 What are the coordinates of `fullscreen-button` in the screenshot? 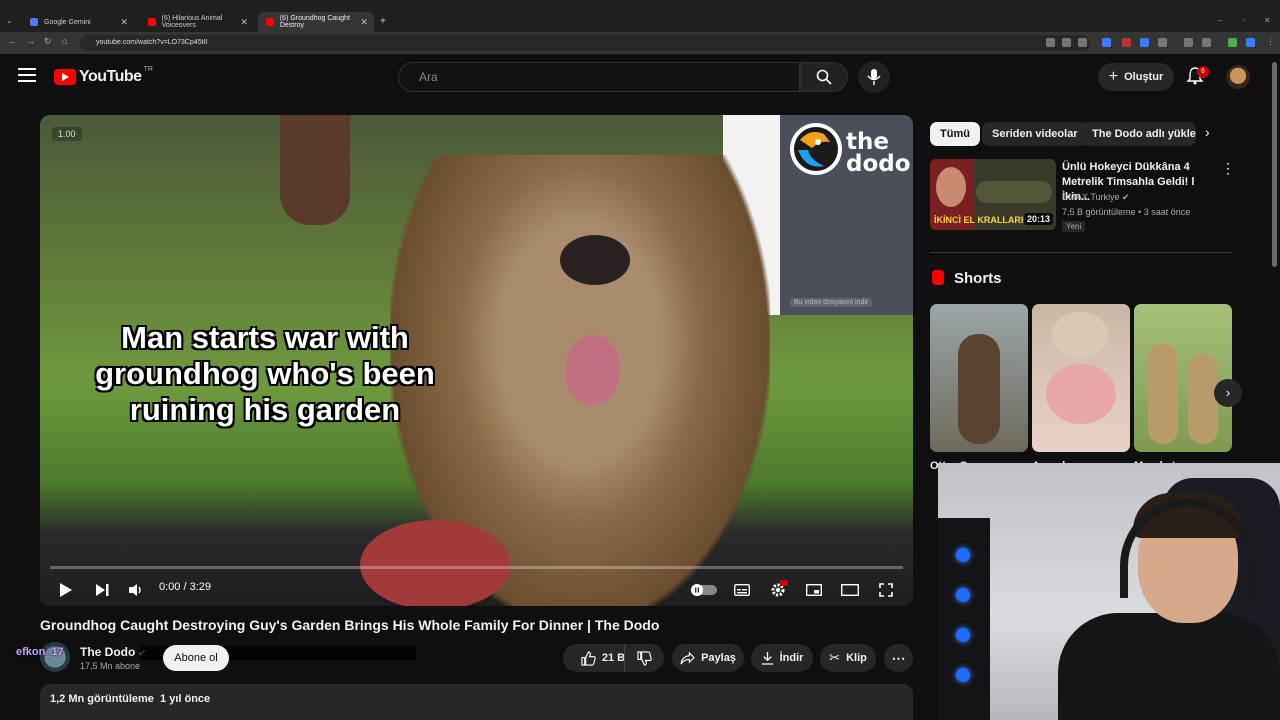 It's located at (886, 590).